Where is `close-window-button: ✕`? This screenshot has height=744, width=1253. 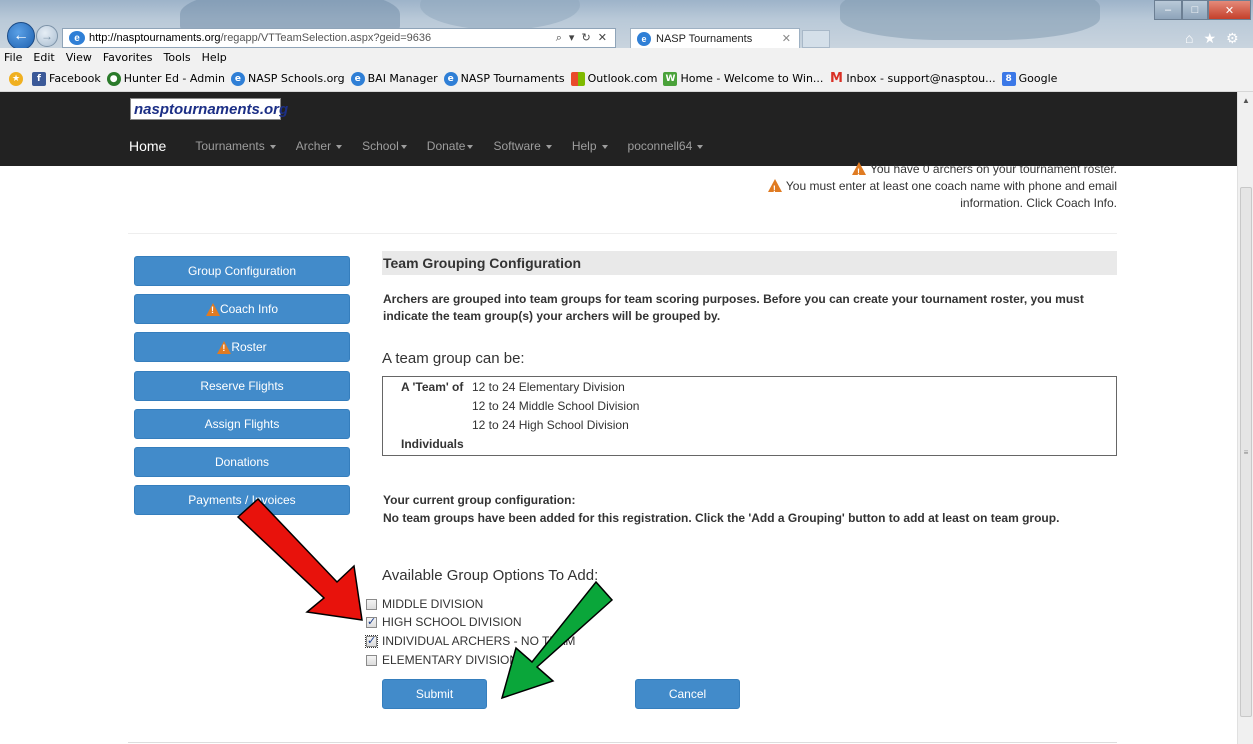
close-window-button: ✕ is located at coordinates (1229, 10).